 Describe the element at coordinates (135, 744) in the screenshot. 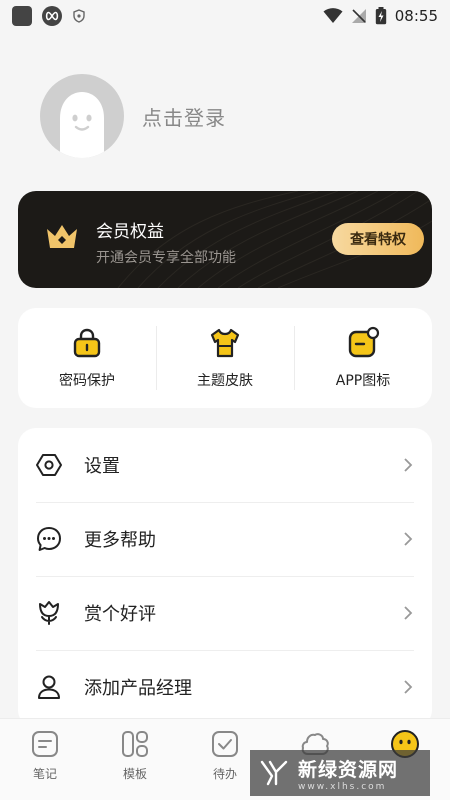

I see `template-icon` at that location.